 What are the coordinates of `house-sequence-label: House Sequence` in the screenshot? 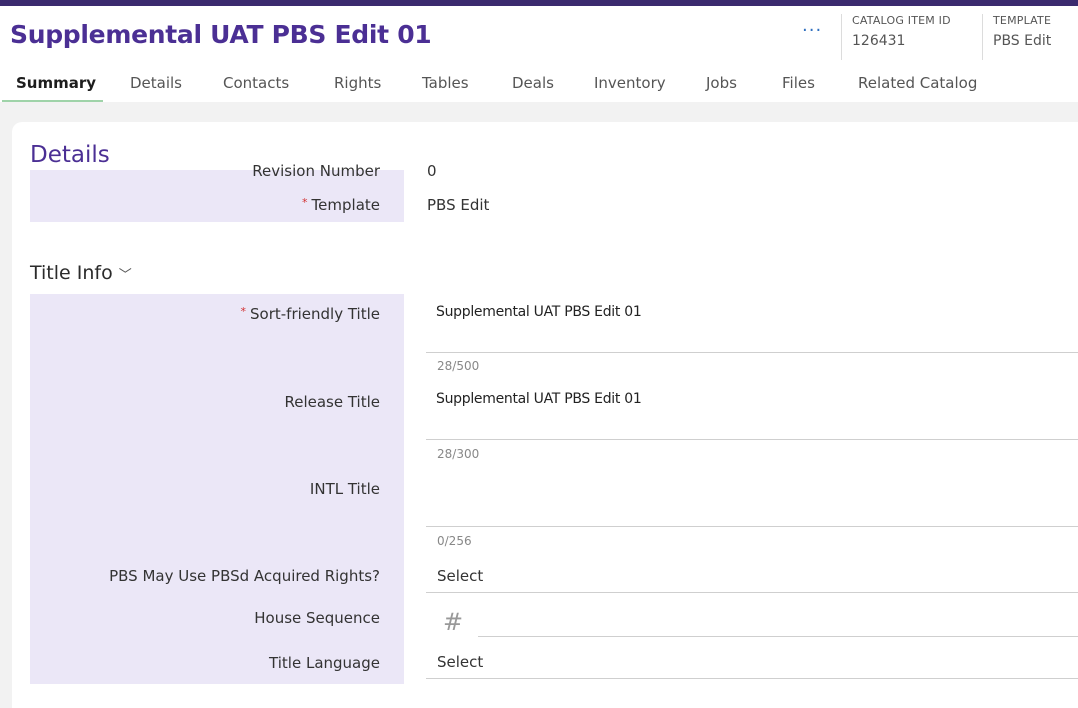 It's located at (317, 618).